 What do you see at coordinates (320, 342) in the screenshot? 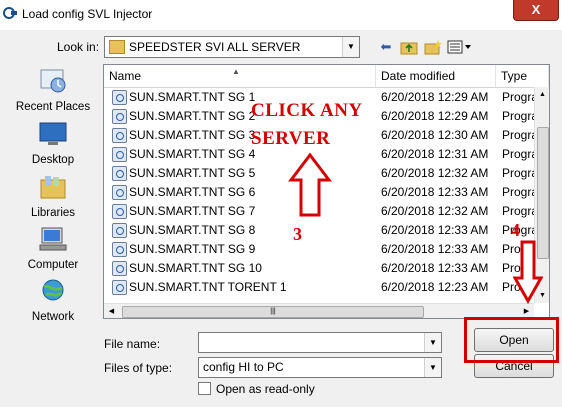
I see `file-name-input: ▼` at bounding box center [320, 342].